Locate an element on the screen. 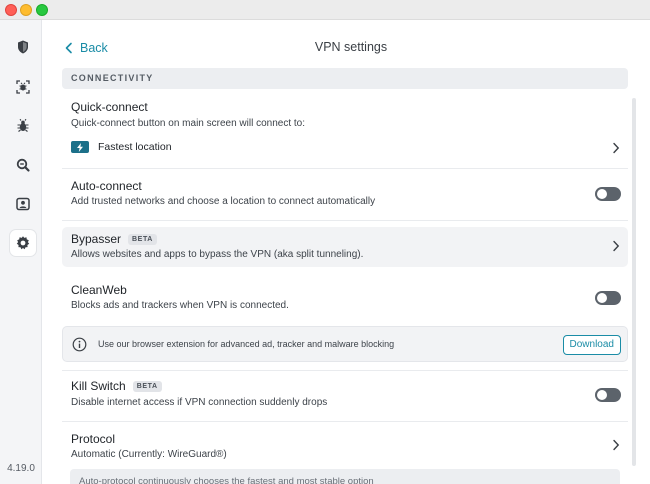 Image resolution: width=650 pixels, height=484 pixels. download-button: Download is located at coordinates (591, 345).